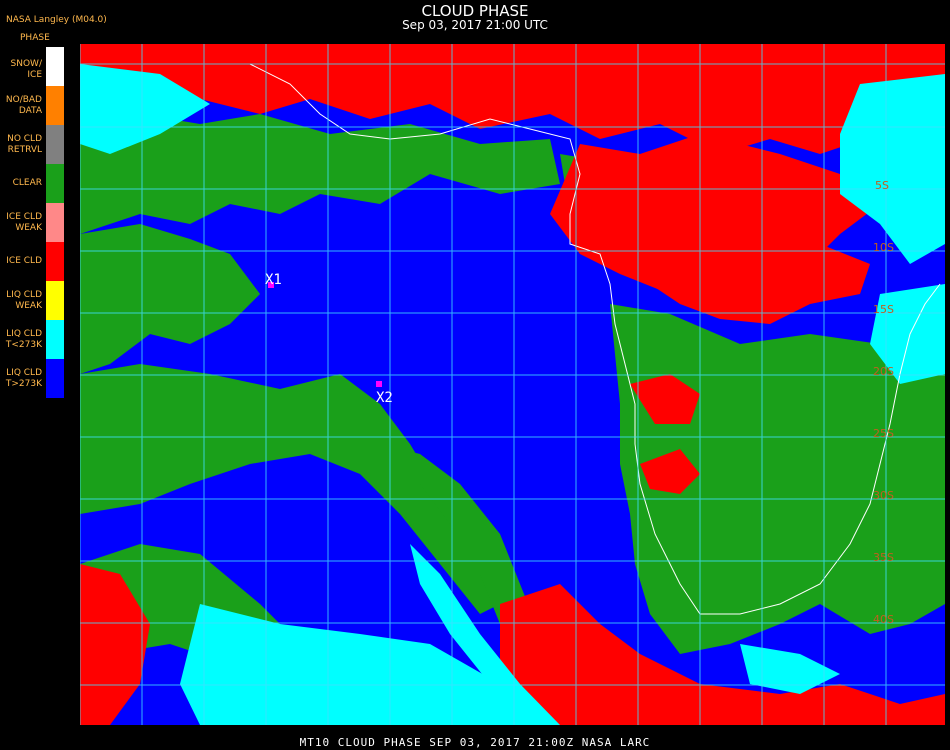 Image resolution: width=950 pixels, height=750 pixels. I want to click on legend-item-liq-cld-weak: LIQ CLD WEAK, so click(33, 300).